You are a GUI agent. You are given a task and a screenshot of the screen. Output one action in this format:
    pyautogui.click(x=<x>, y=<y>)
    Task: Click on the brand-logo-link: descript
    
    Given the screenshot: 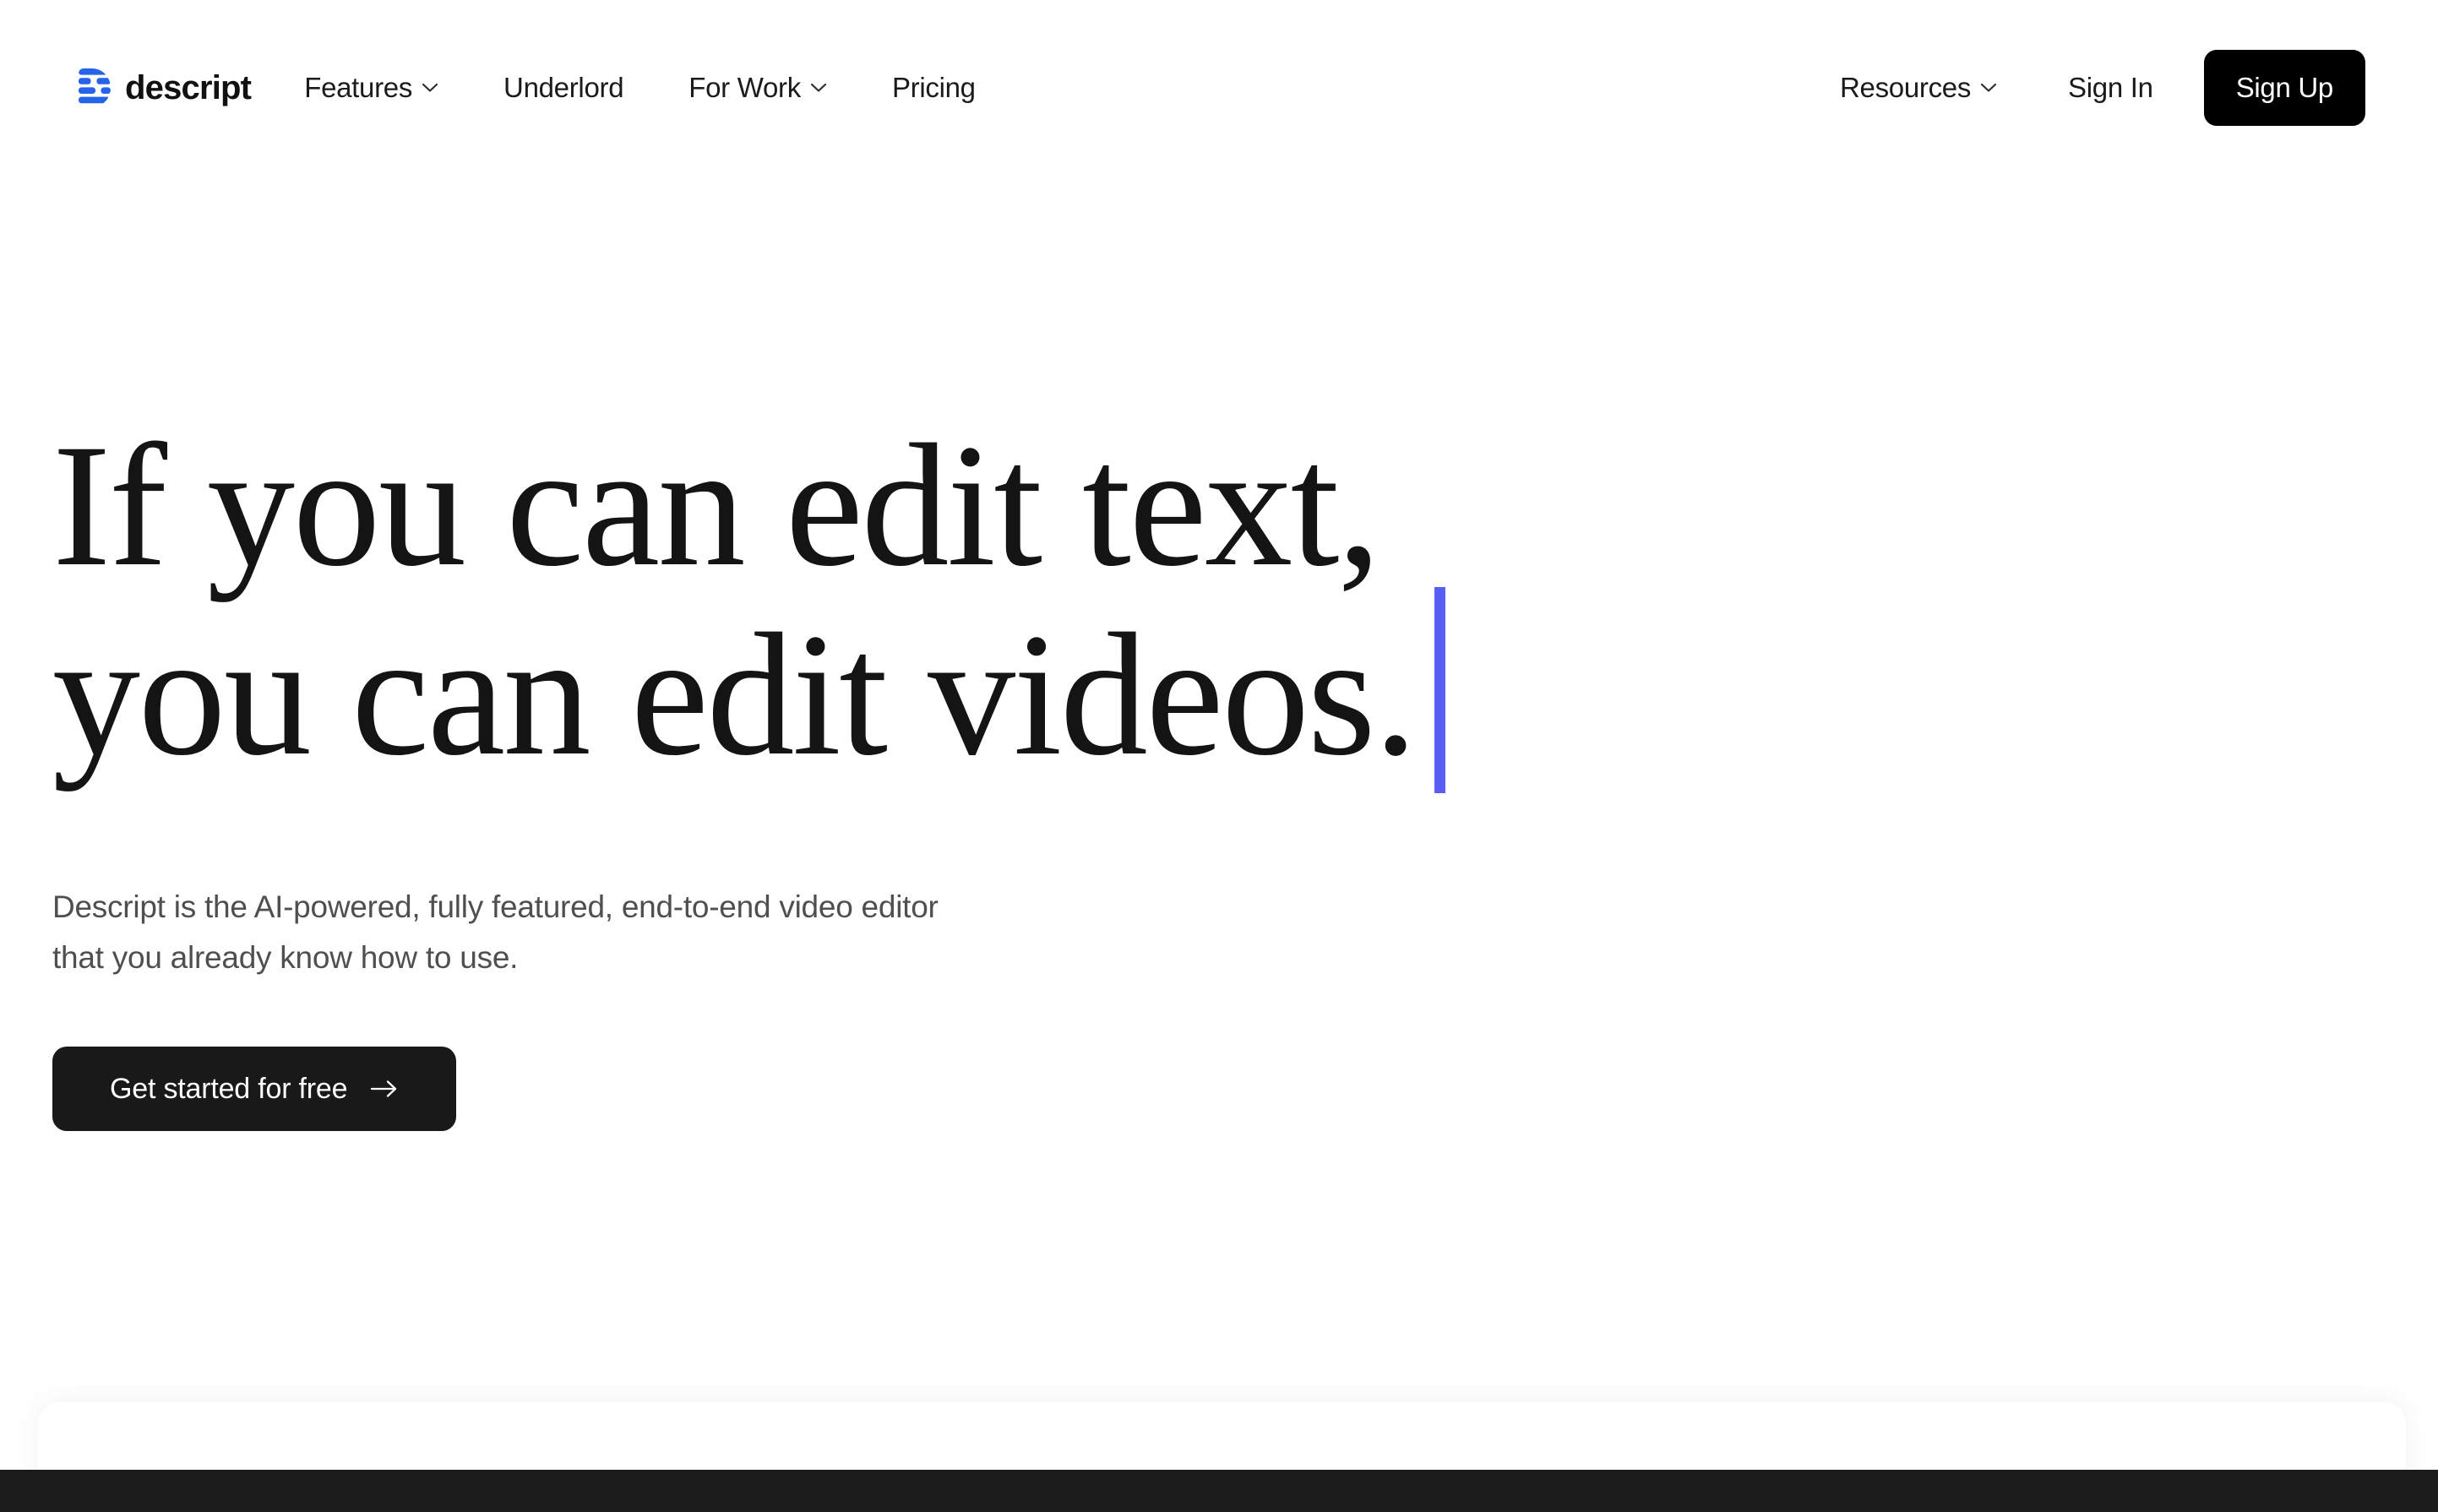 What is the action you would take?
    pyautogui.click(x=165, y=88)
    